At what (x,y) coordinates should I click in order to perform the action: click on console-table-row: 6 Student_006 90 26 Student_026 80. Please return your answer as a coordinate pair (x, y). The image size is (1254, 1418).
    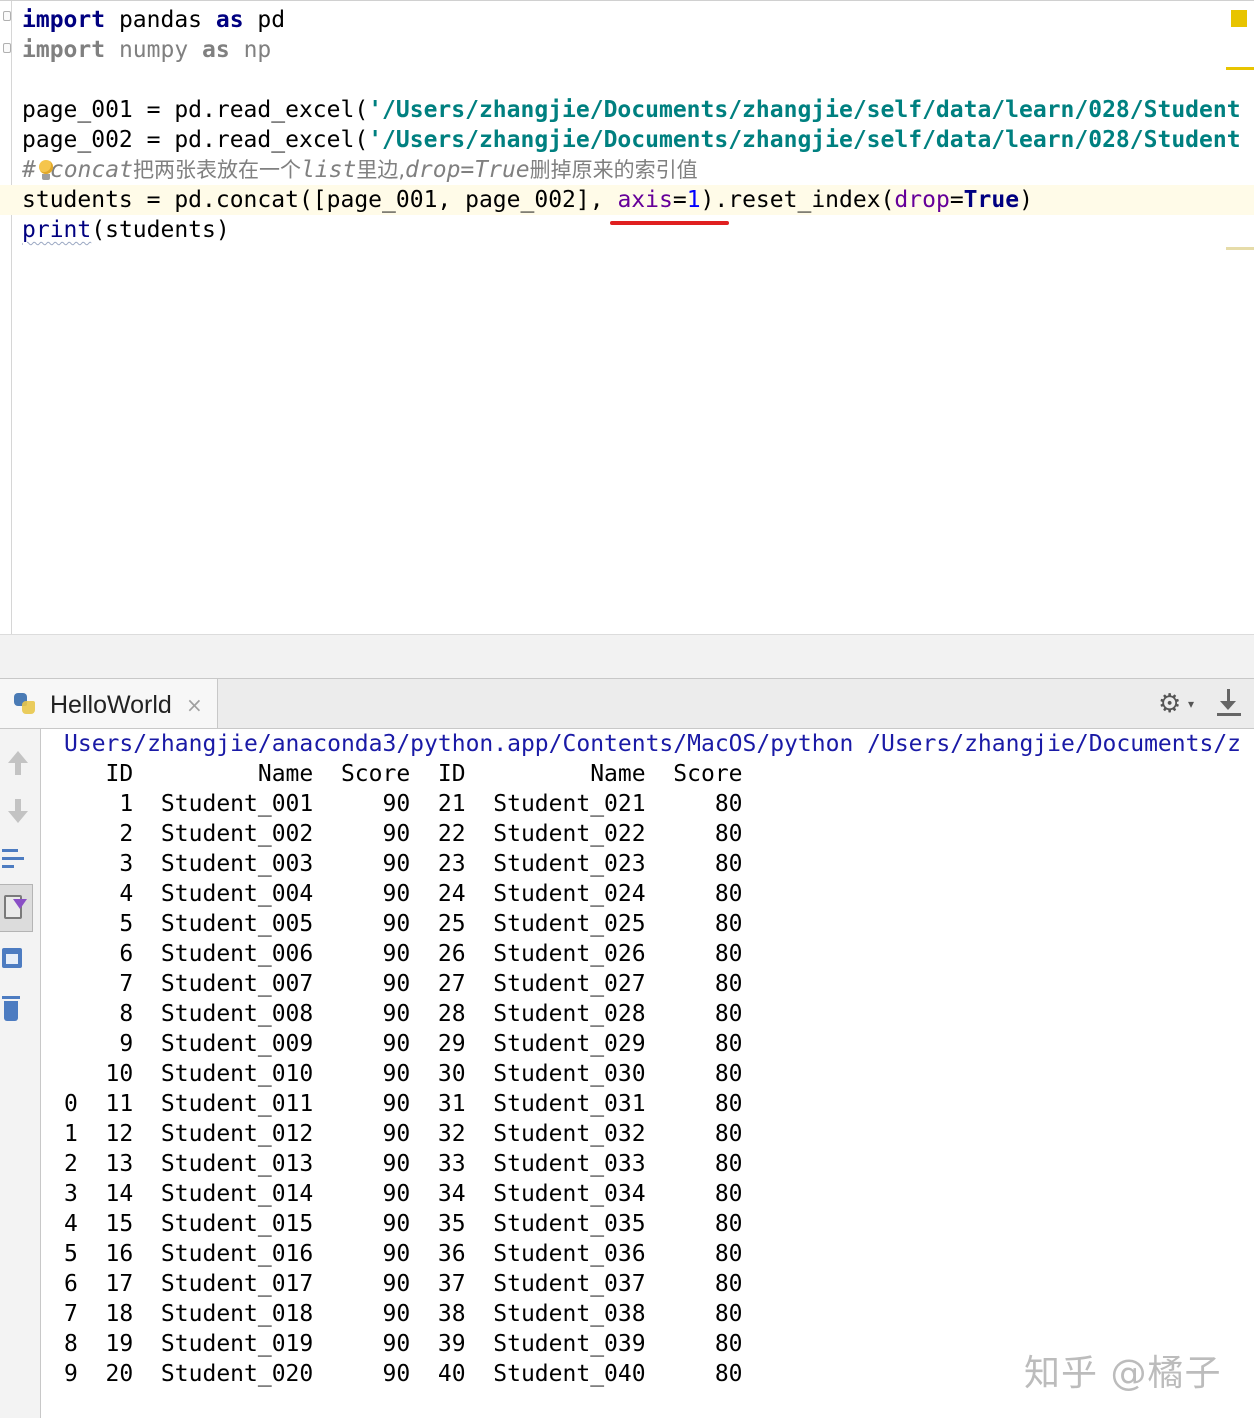
    Looking at the image, I should click on (403, 954).